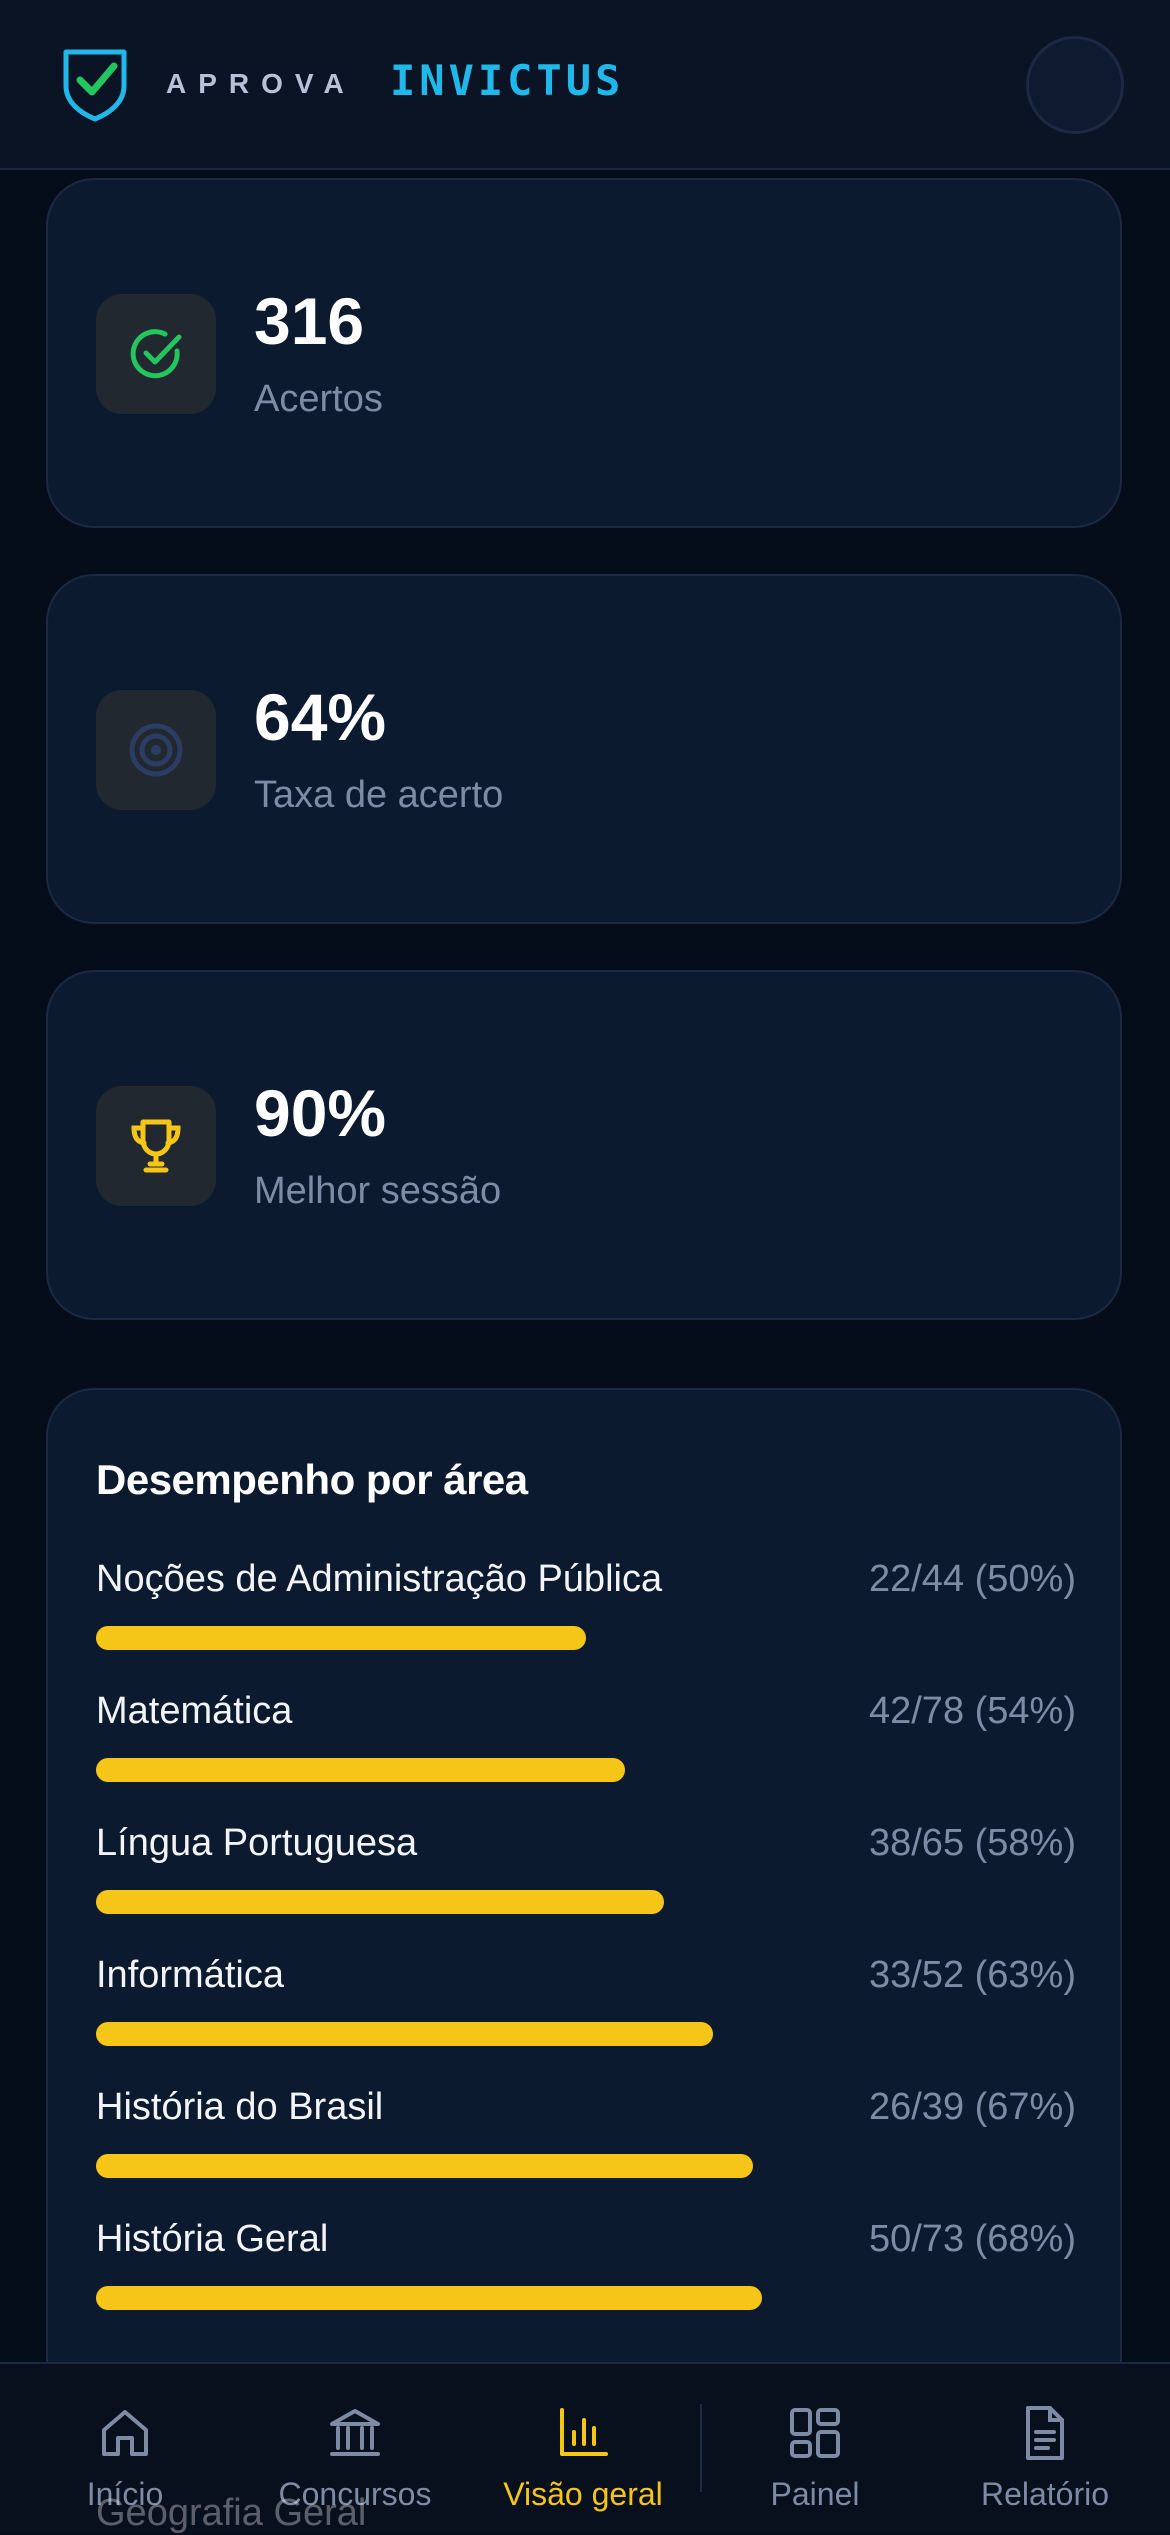 This screenshot has height=2535, width=1170. Describe the element at coordinates (972, 2239) in the screenshot. I see `area-score: 50/73 (68%)` at that location.